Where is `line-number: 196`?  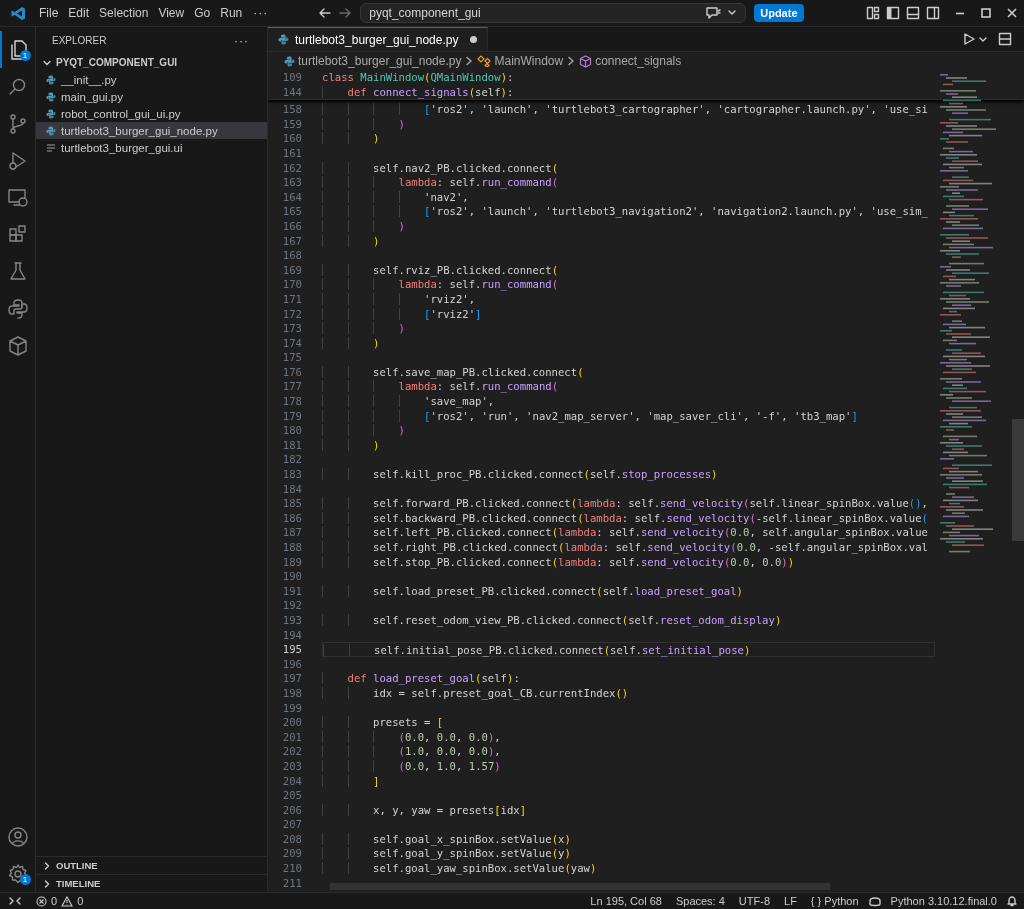
line-number: 196 is located at coordinates (292, 664).